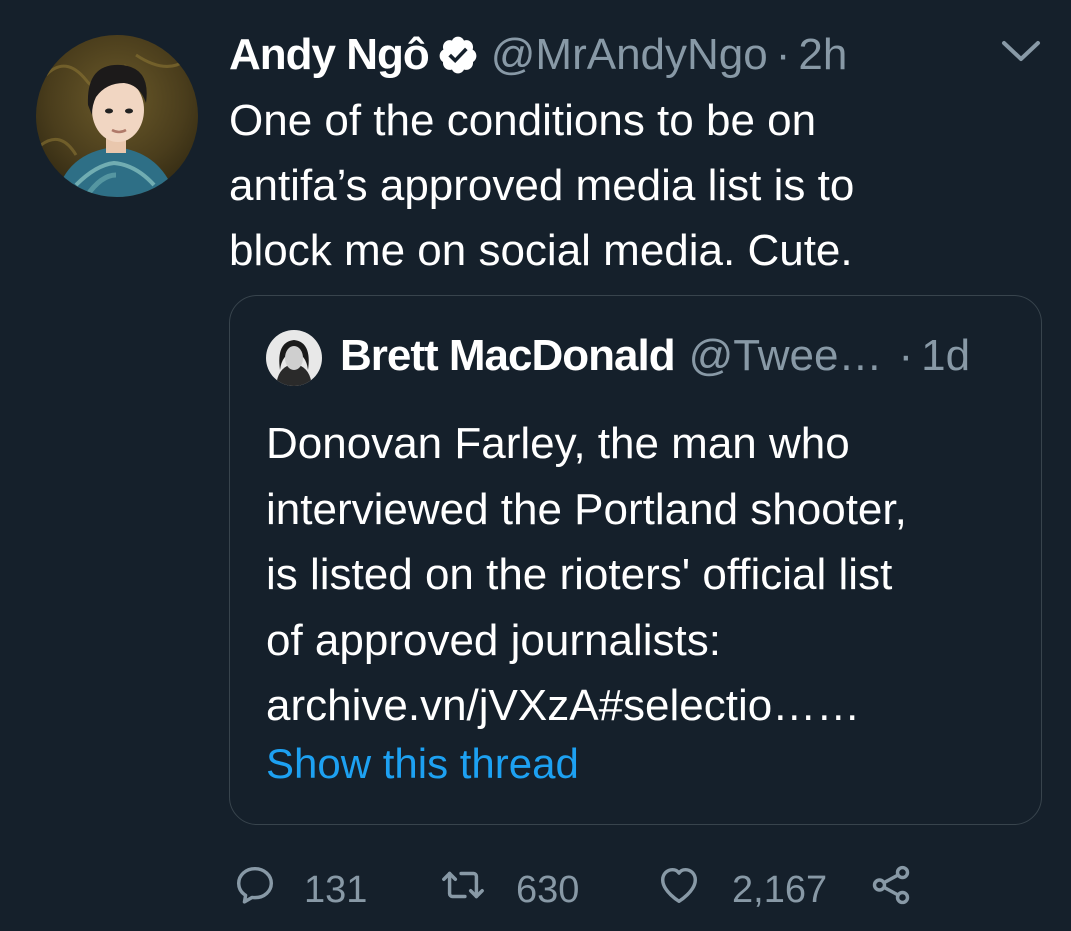 The height and width of the screenshot is (931, 1071). Describe the element at coordinates (679, 890) in the screenshot. I see `heart-icon` at that location.